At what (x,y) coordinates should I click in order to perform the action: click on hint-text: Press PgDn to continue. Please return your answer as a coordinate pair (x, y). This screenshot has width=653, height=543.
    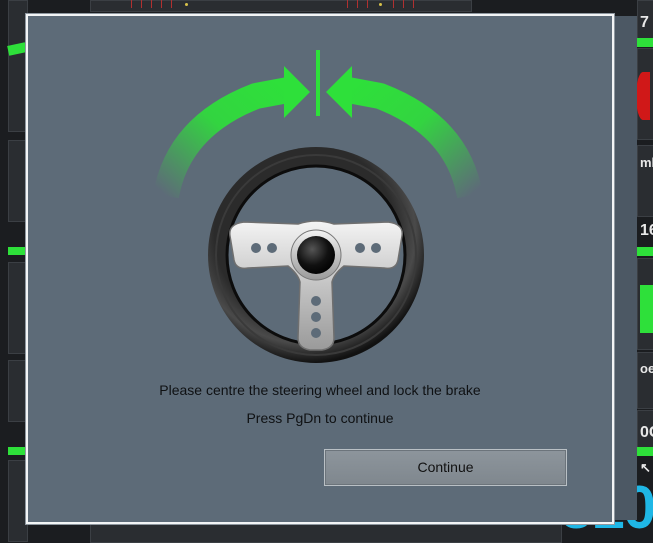
    Looking at the image, I should click on (320, 418).